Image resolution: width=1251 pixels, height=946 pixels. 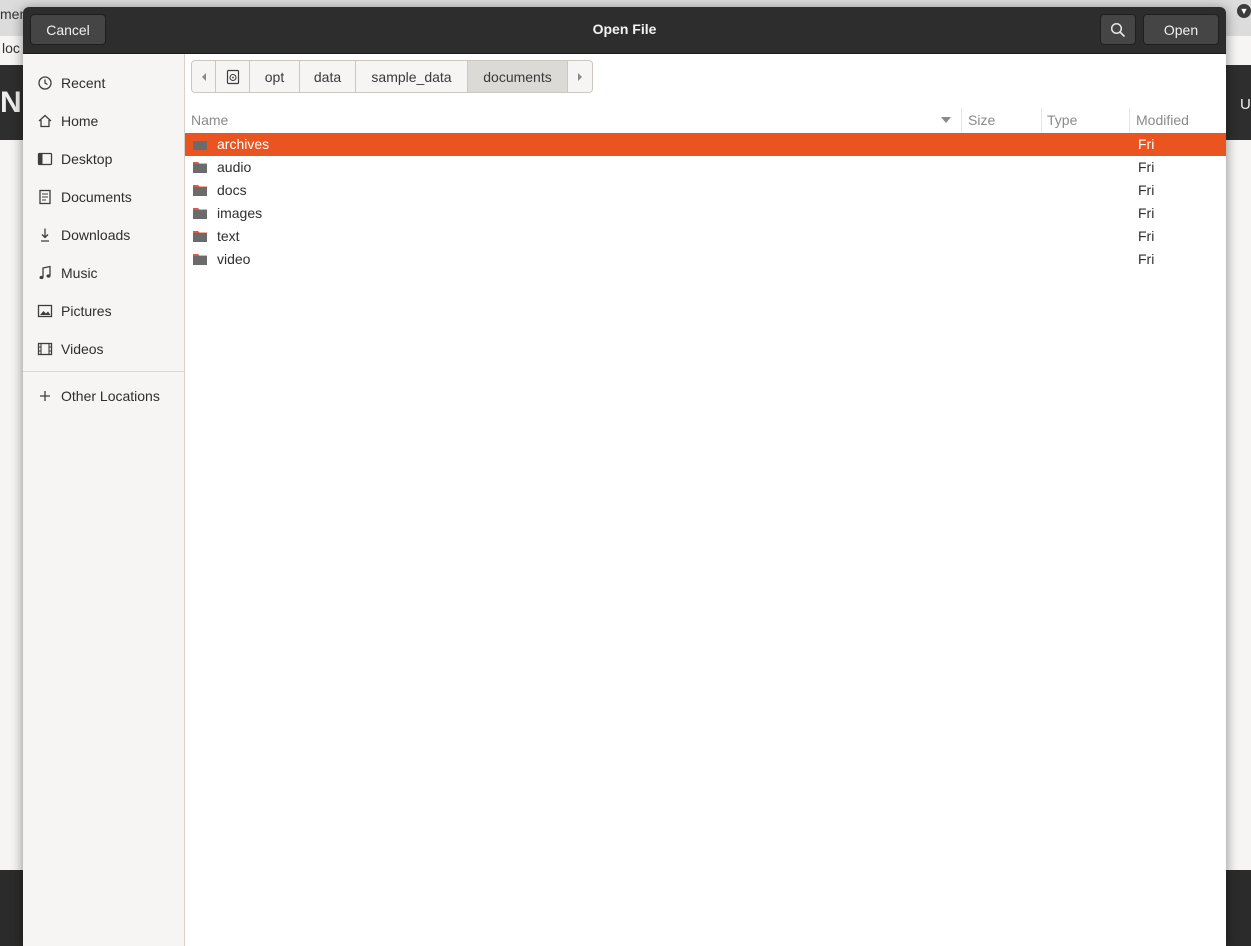 I want to click on sidebar-item-documents: Documents, so click(x=103, y=197).